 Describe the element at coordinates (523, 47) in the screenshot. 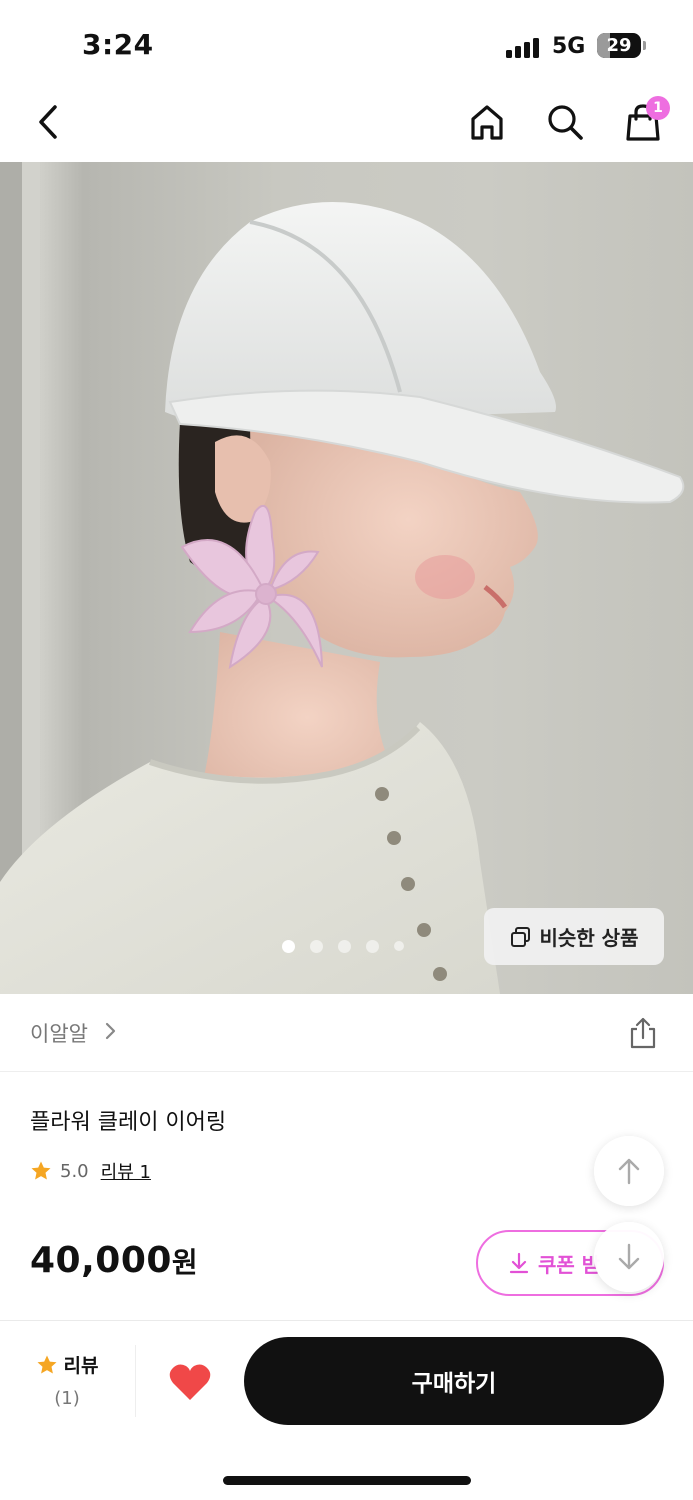

I see `signal-icon` at that location.